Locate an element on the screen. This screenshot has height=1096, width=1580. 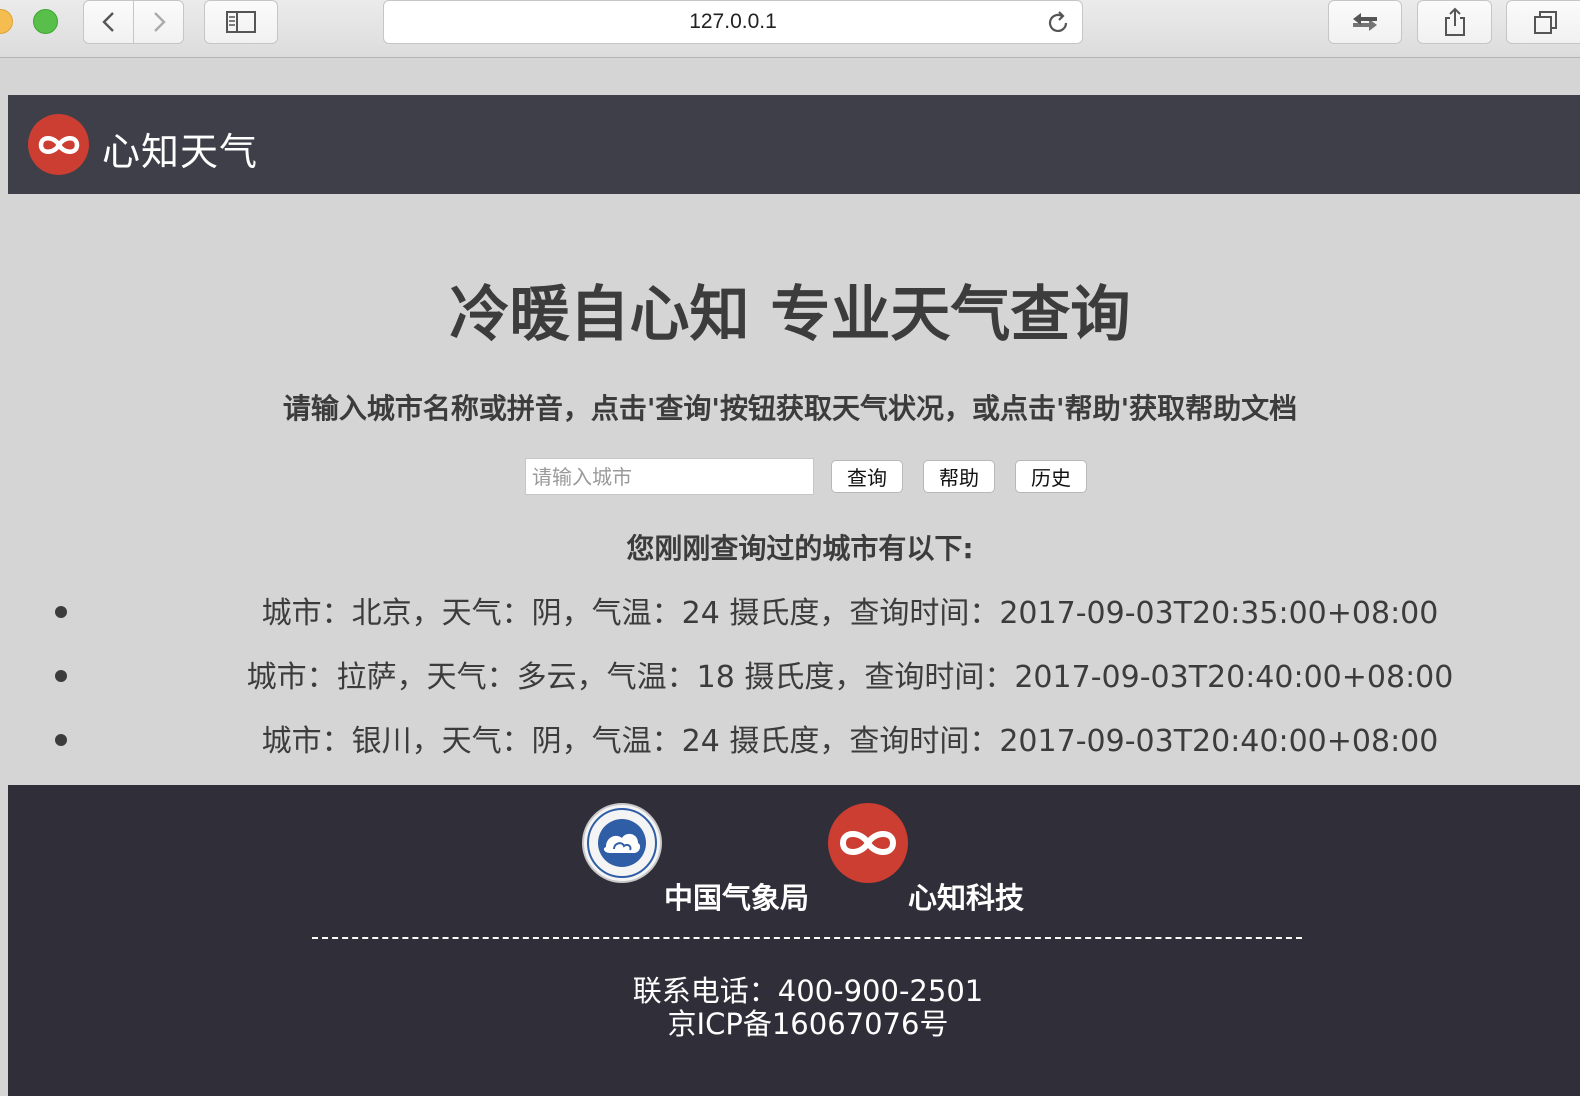
browser-toolbar: 127.0.0.1 is located at coordinates (790, 29).